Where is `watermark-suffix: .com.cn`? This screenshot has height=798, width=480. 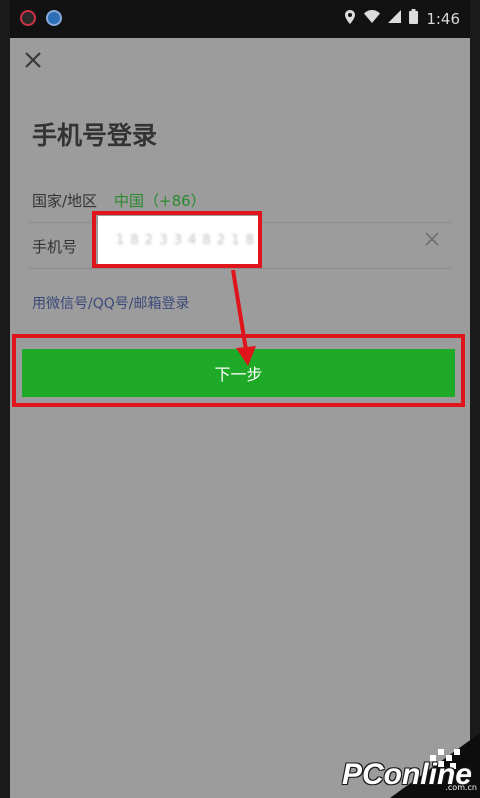 watermark-suffix: .com.cn is located at coordinates (461, 787).